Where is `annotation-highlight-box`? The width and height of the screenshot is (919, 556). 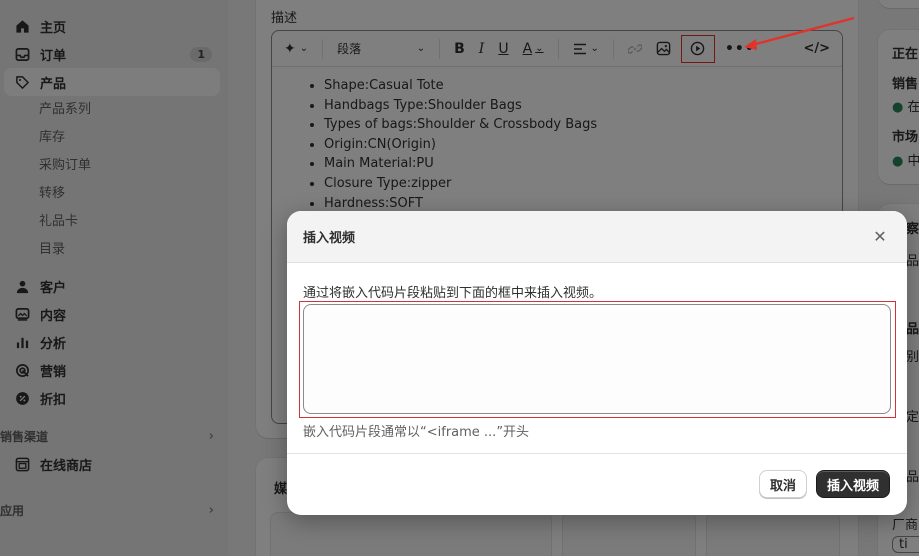 annotation-highlight-box is located at coordinates (597, 359).